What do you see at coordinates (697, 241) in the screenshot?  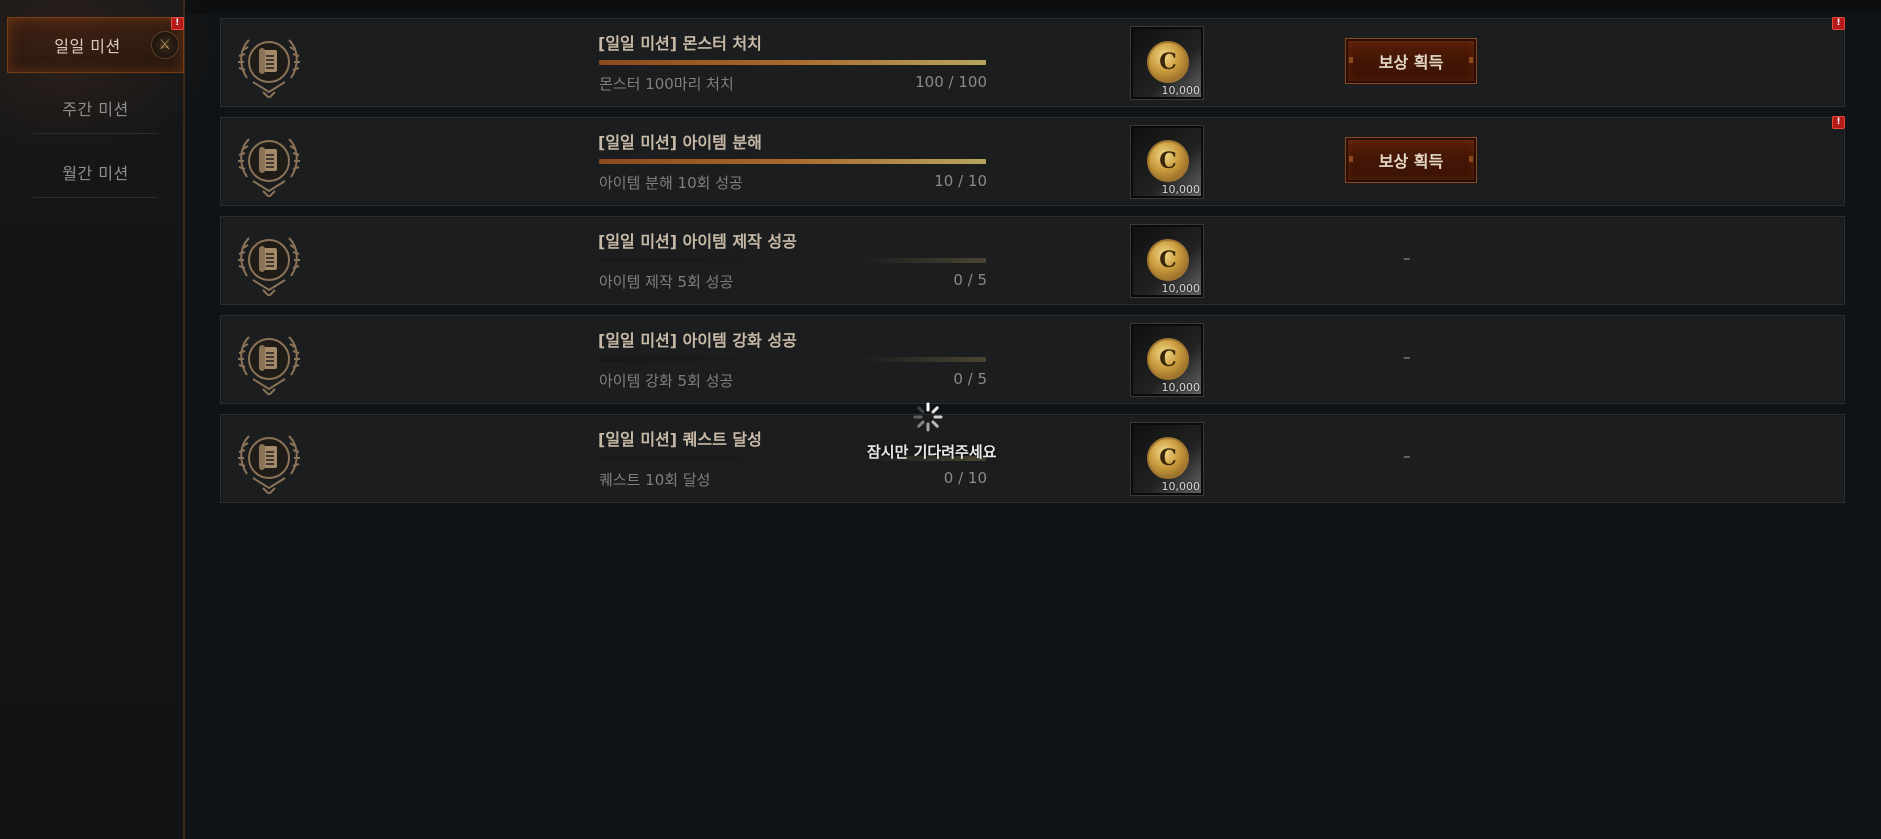 I see `mission-title: [일일 미션] 아이템 제작 성공` at bounding box center [697, 241].